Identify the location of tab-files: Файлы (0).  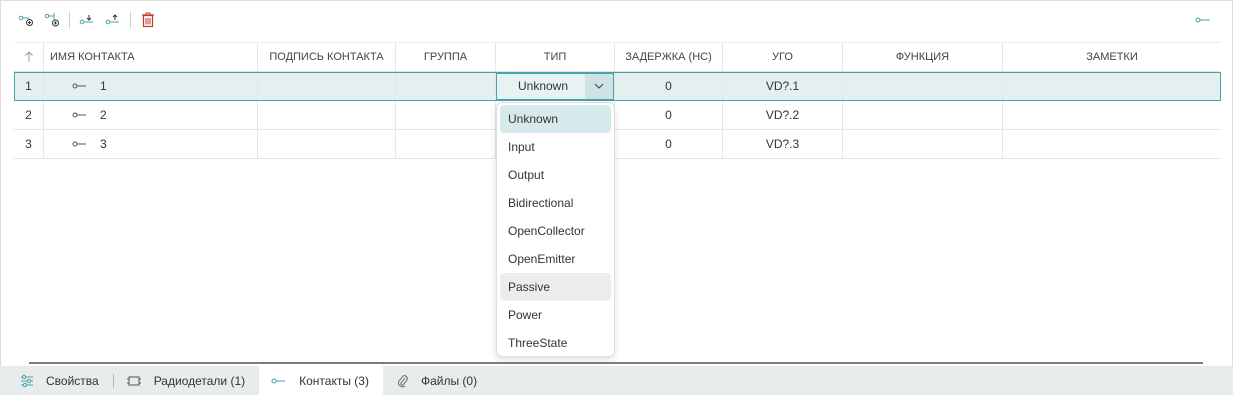
(437, 380).